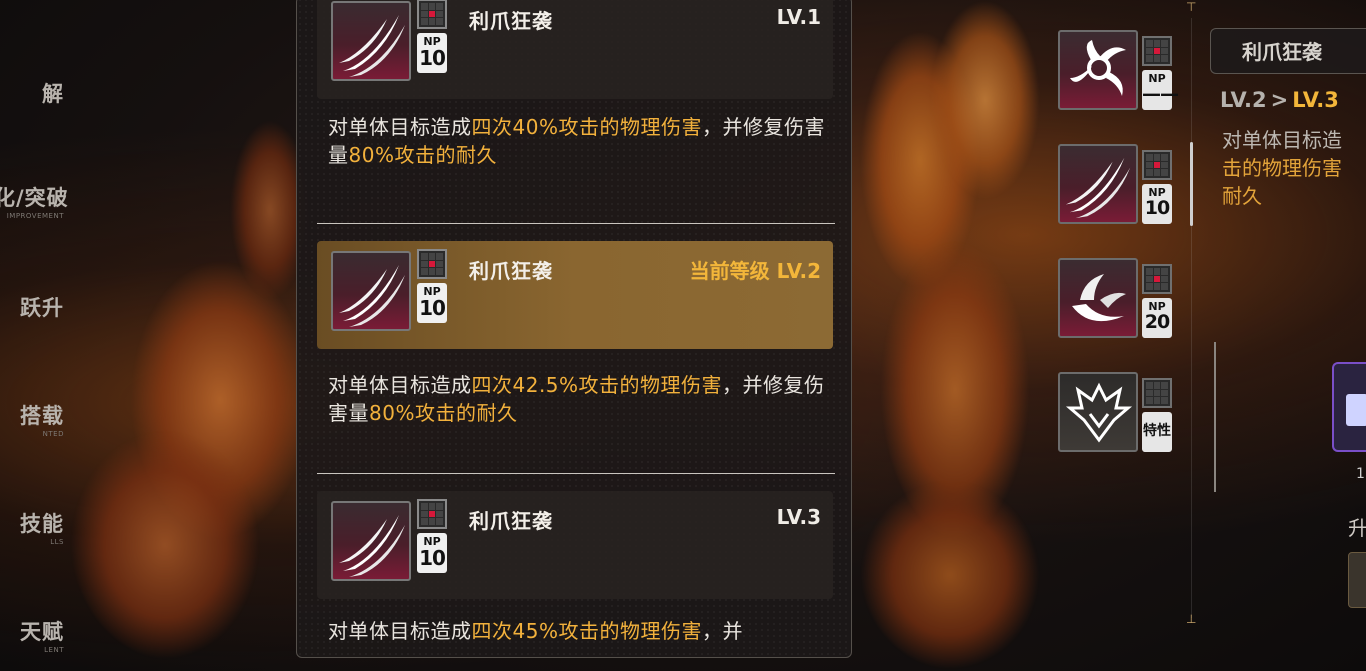 This screenshot has height=671, width=1366. Describe the element at coordinates (1282, 52) in the screenshot. I see `detail-skill-name: 利爪狂袭` at that location.